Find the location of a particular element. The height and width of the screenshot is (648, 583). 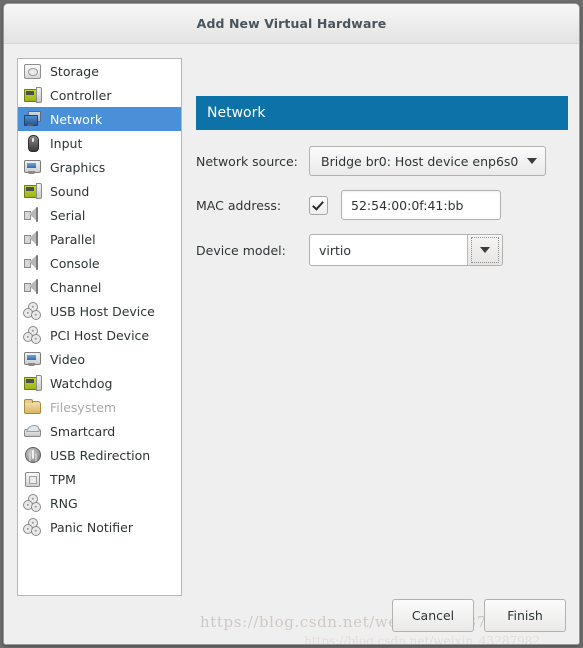

sidebar-item-serial: Serial is located at coordinates (99, 215).